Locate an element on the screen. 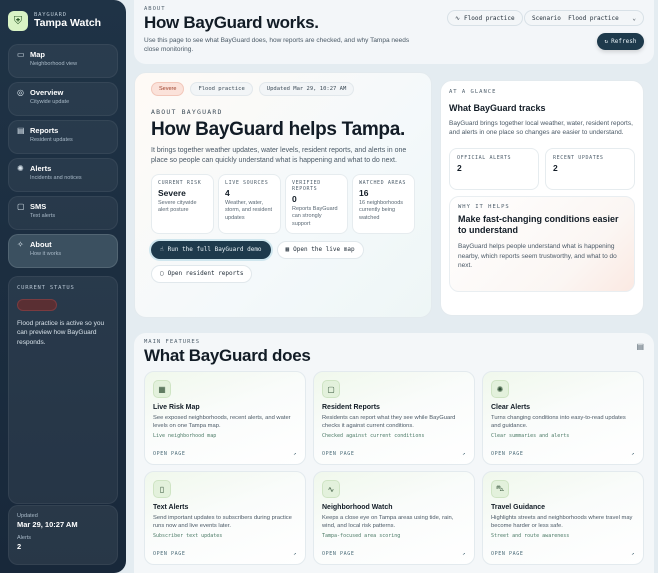  sidebar-item-sub: Neighborhood view is located at coordinates (54, 64).